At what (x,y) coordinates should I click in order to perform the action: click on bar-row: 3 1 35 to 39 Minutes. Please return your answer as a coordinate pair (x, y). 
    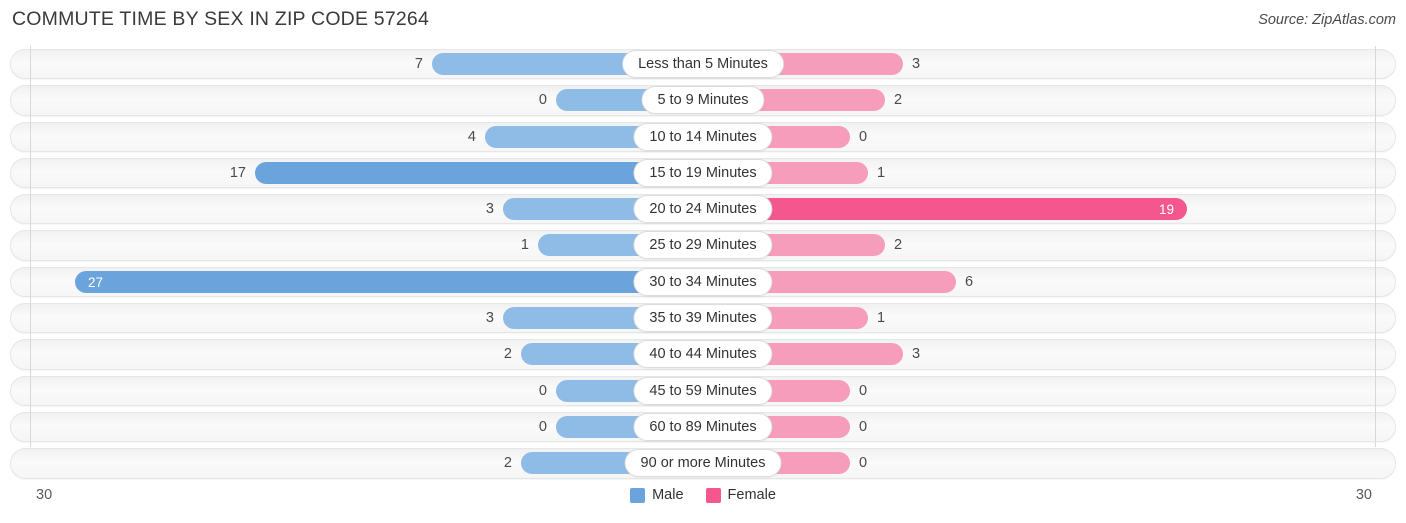
    Looking at the image, I should click on (703, 318).